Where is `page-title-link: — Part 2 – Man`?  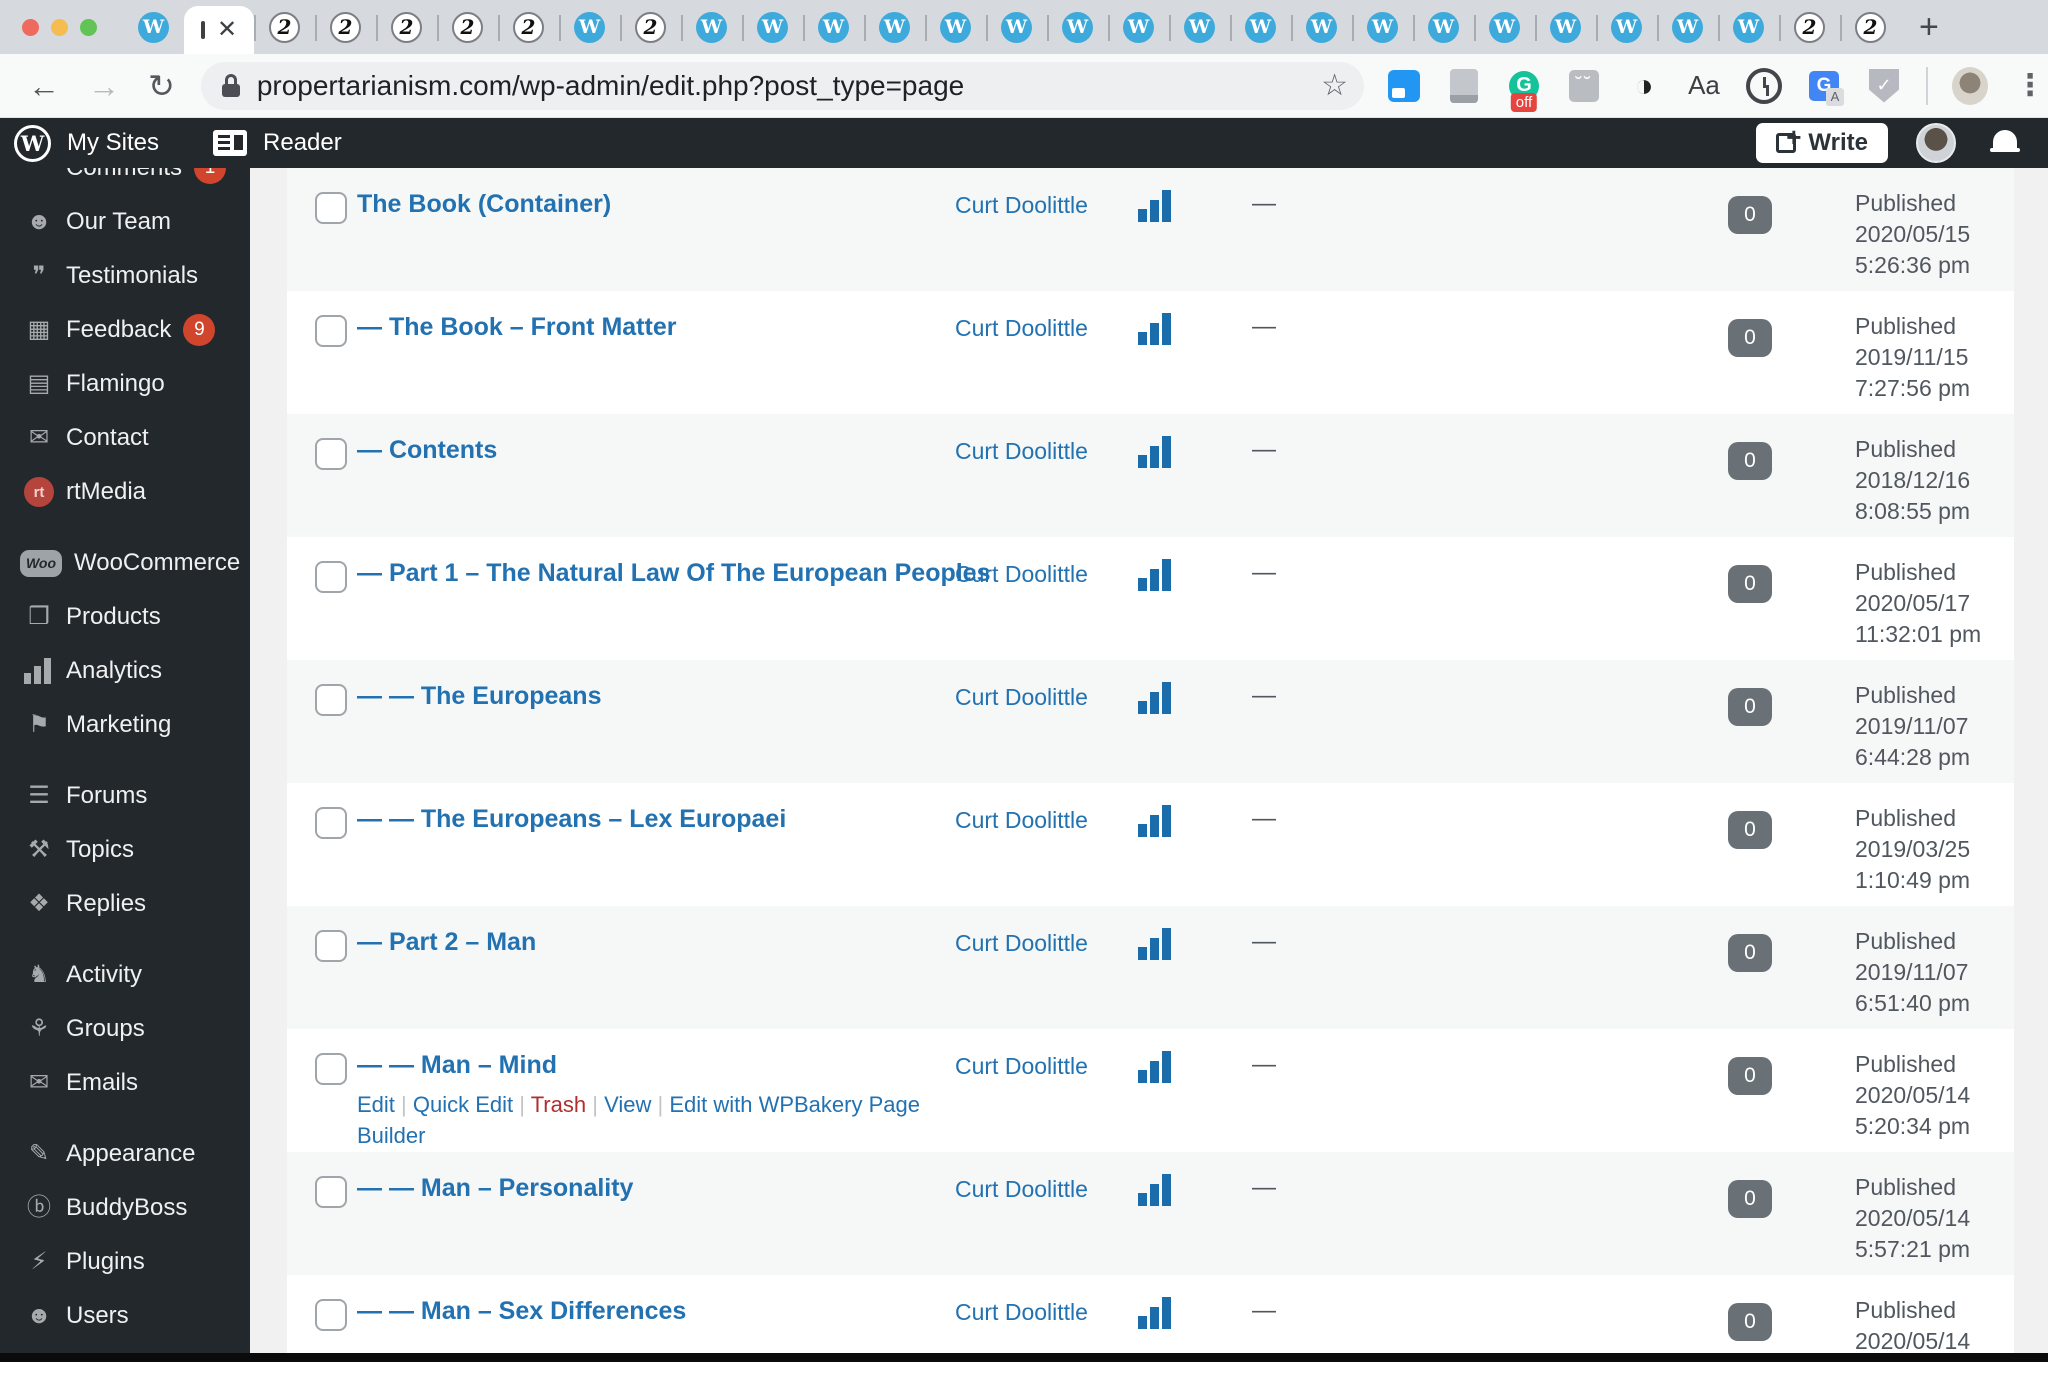 page-title-link: — Part 2 – Man is located at coordinates (446, 942).